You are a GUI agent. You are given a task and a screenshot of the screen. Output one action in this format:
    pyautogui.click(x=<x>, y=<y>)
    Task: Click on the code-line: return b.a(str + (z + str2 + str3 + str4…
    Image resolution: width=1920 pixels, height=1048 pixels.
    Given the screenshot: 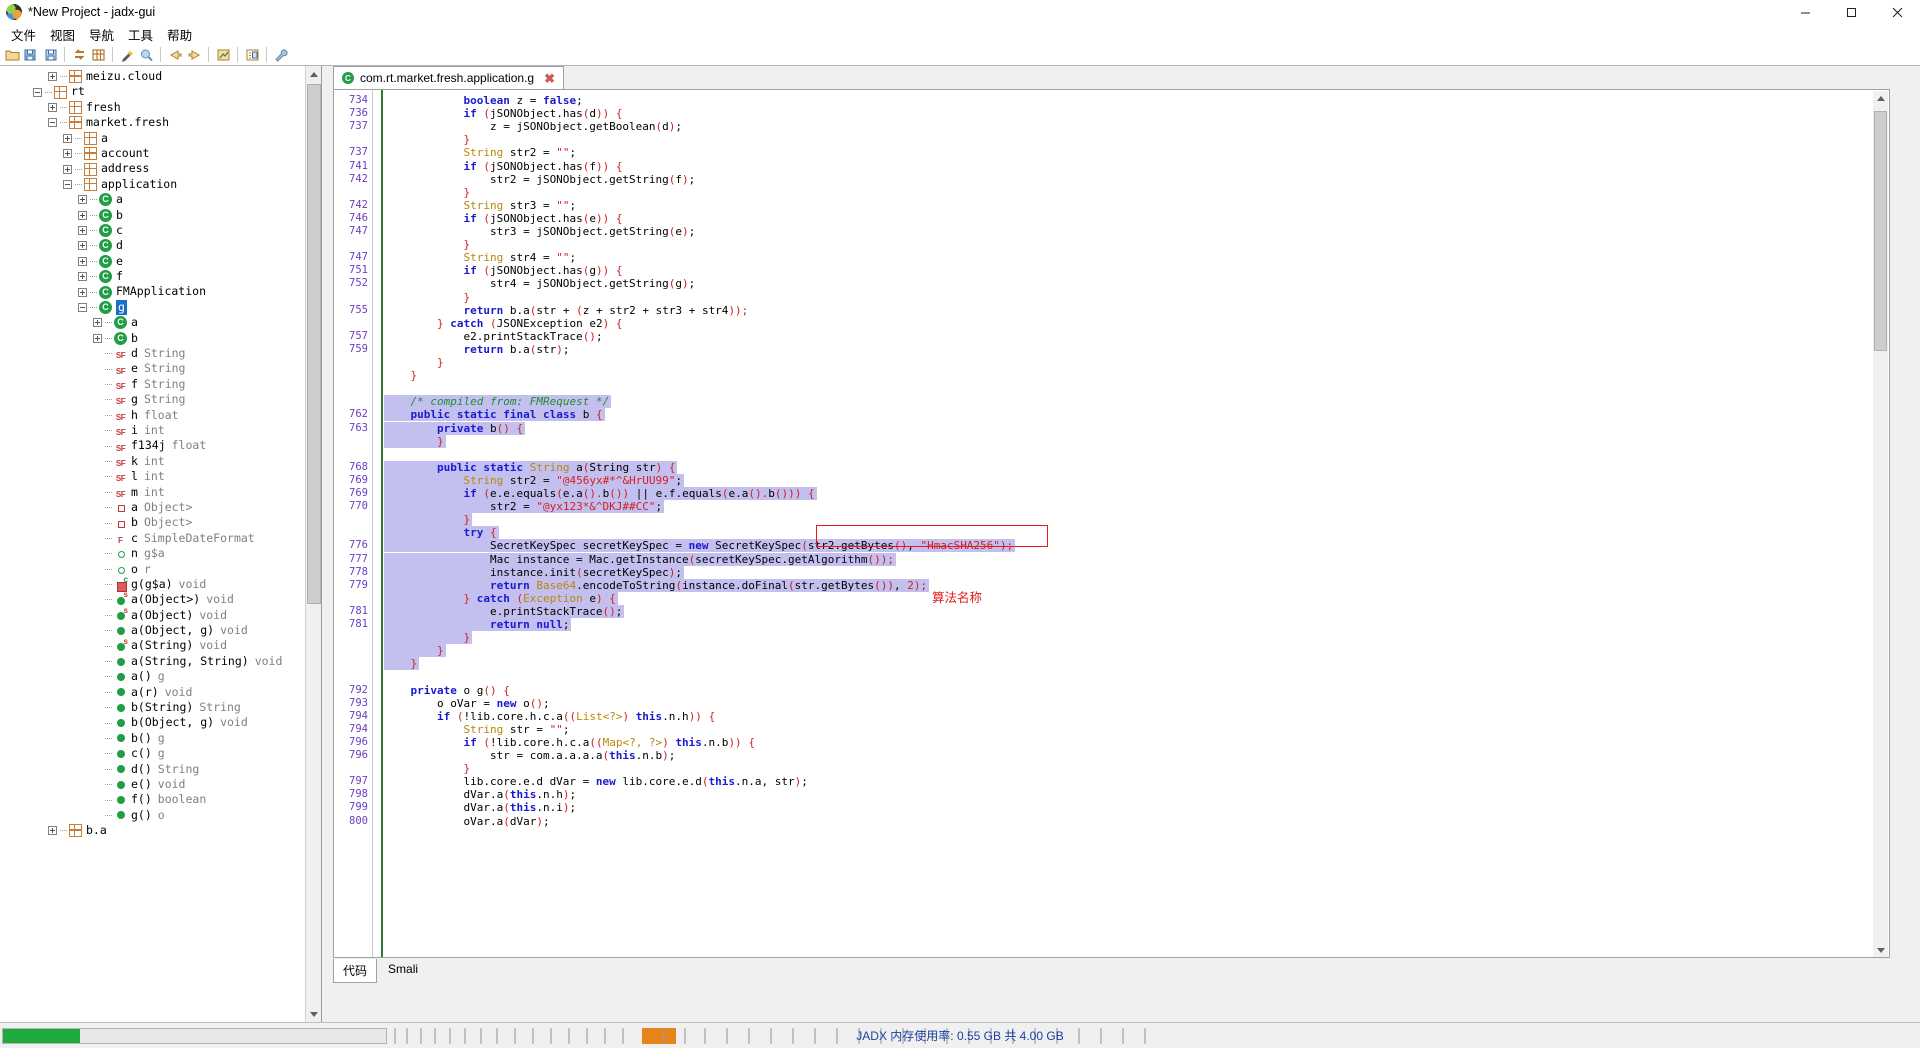 What is the action you would take?
    pyautogui.click(x=566, y=310)
    